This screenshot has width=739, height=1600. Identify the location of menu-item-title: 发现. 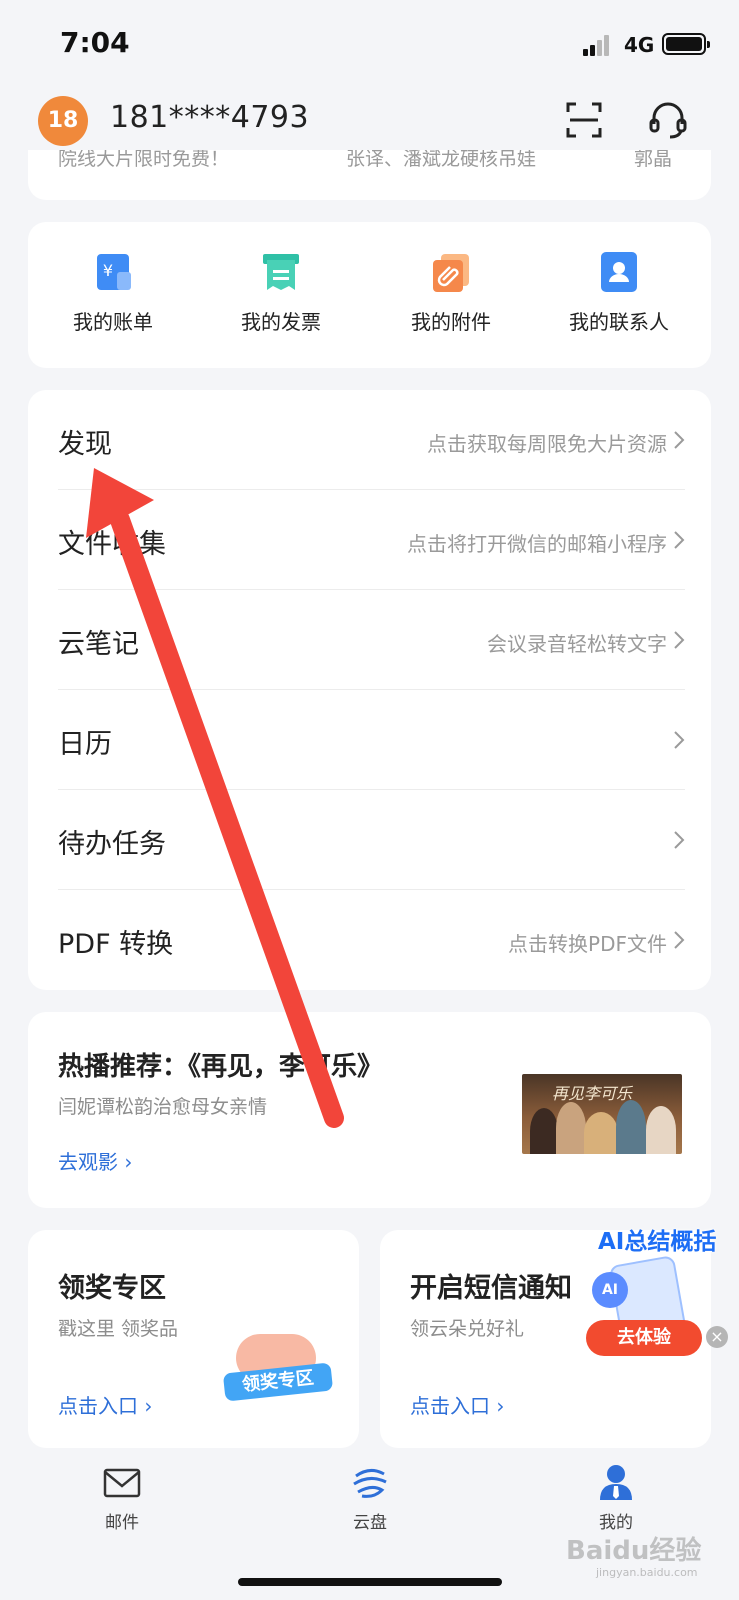
(85, 444).